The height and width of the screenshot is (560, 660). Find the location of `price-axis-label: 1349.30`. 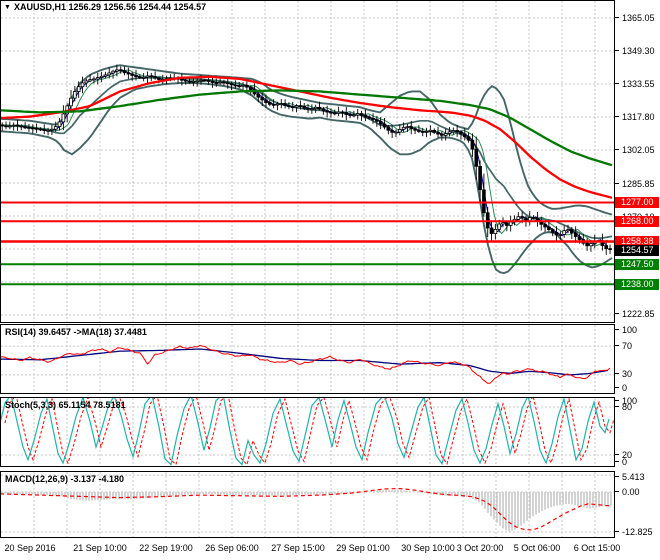

price-axis-label: 1349.30 is located at coordinates (637, 51).